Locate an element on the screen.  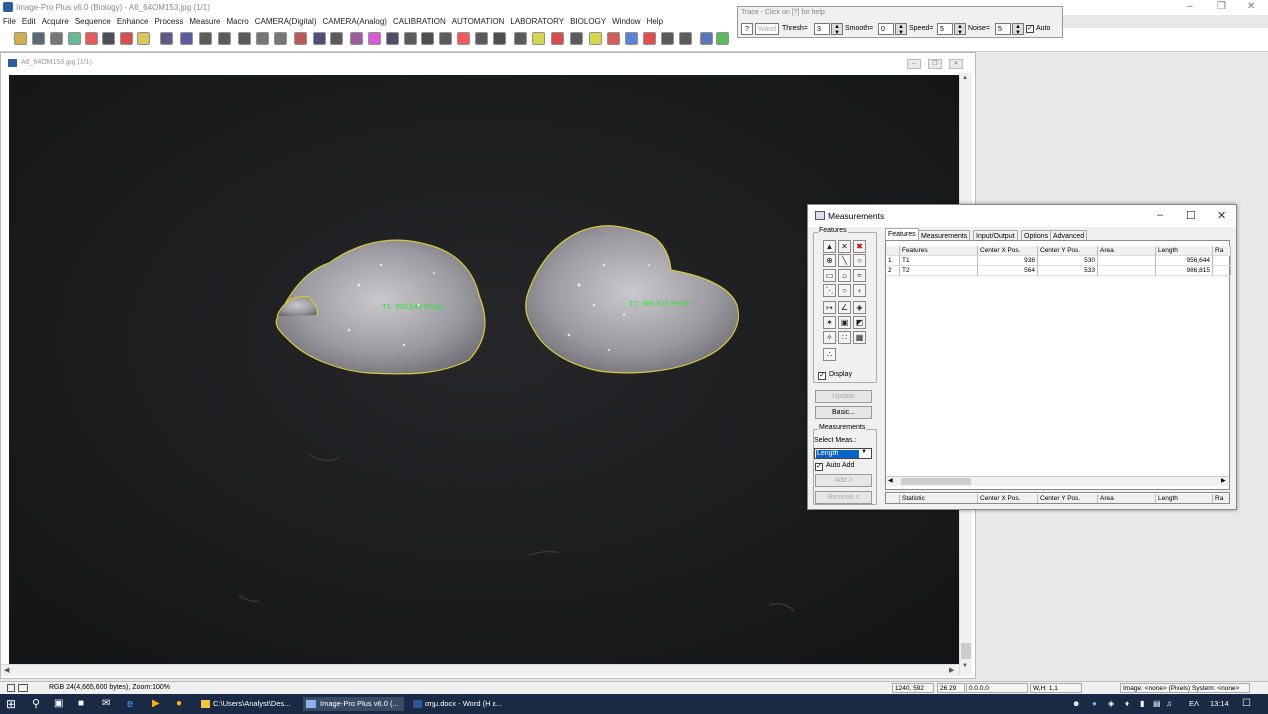
menu-enhance: Enhance is located at coordinates (133, 21).